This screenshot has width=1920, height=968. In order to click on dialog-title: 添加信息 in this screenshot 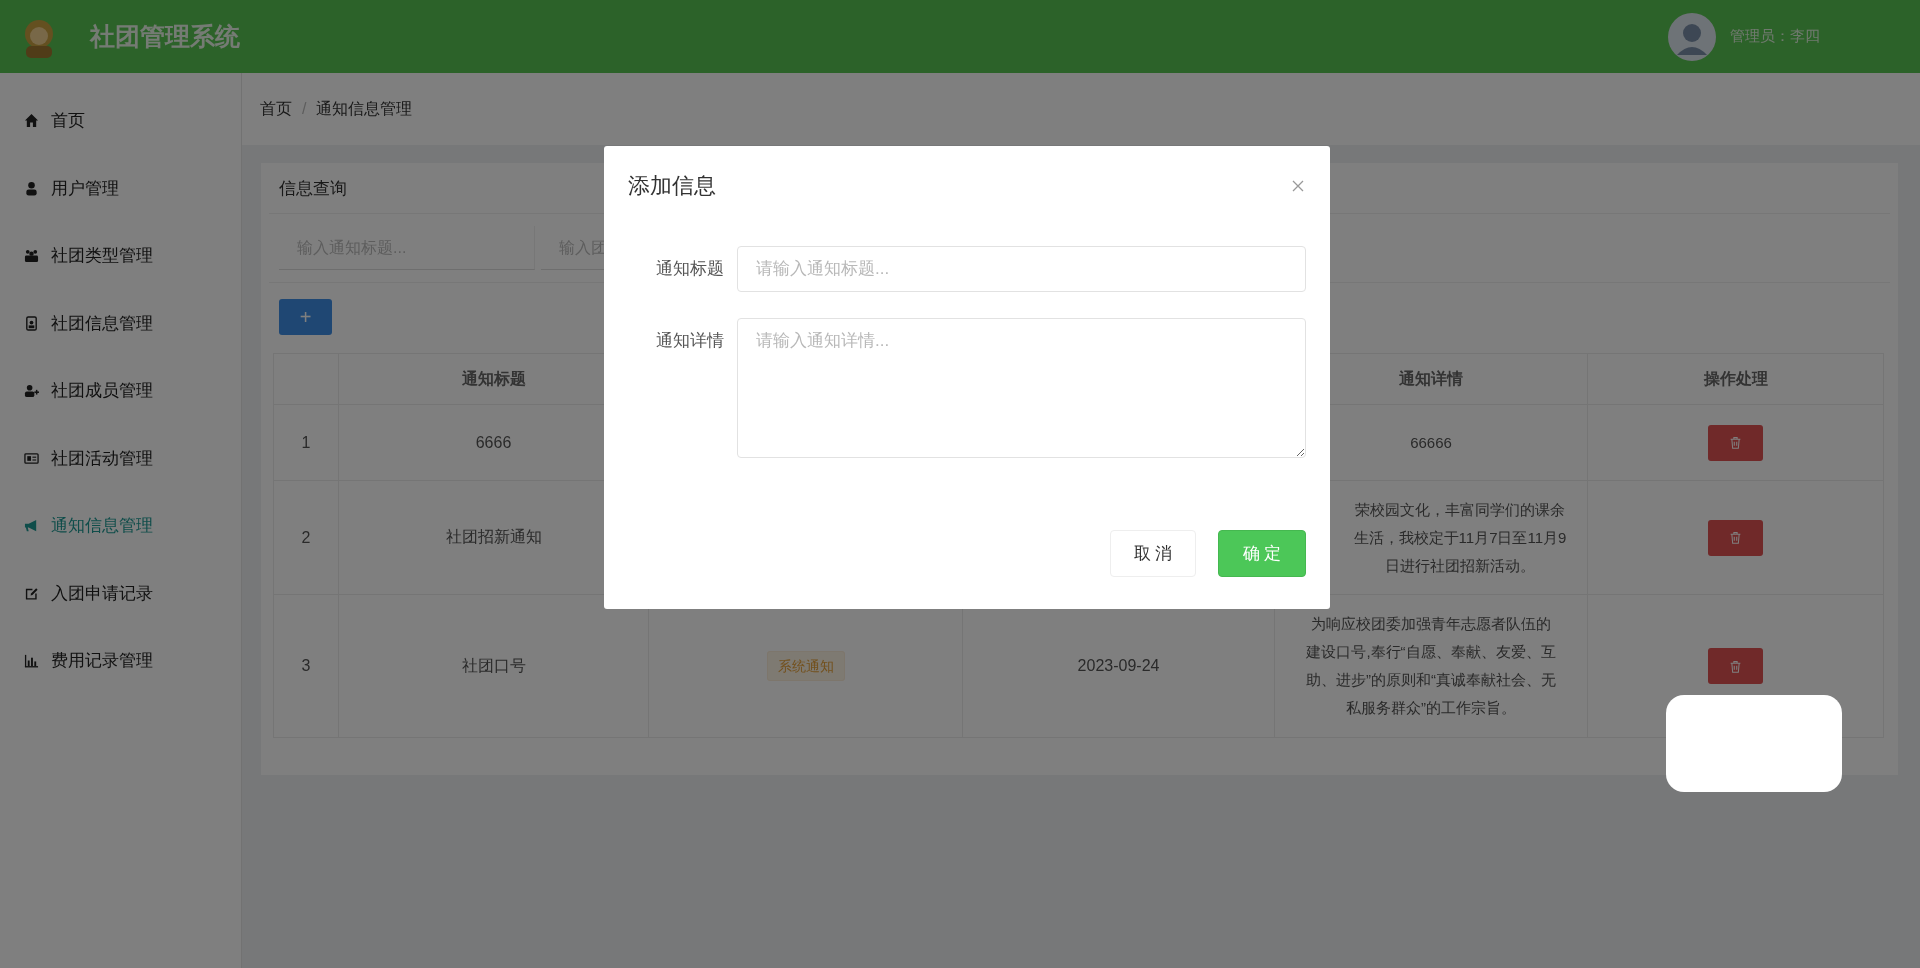, I will do `click(672, 186)`.